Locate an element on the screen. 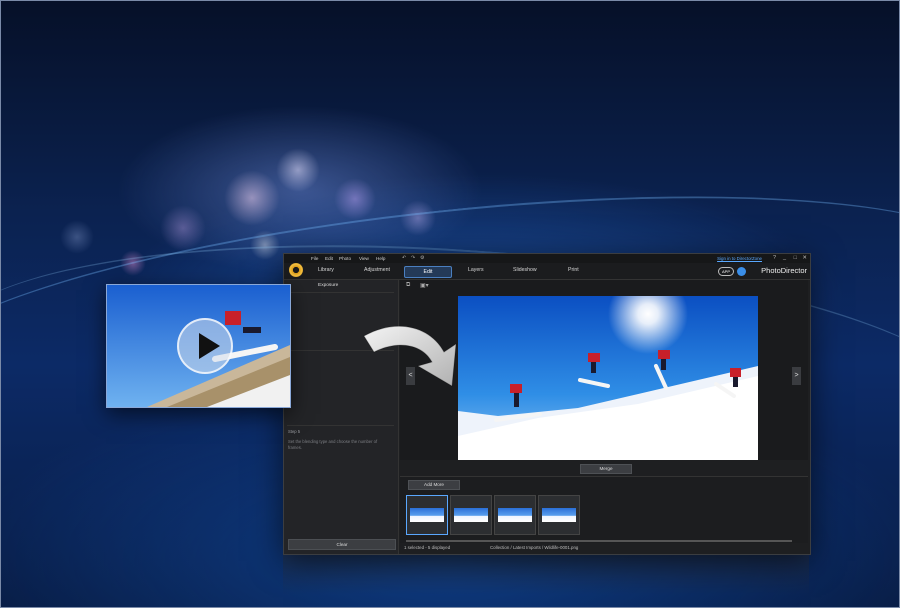  tab-slideshow: Slideshow is located at coordinates (525, 270).